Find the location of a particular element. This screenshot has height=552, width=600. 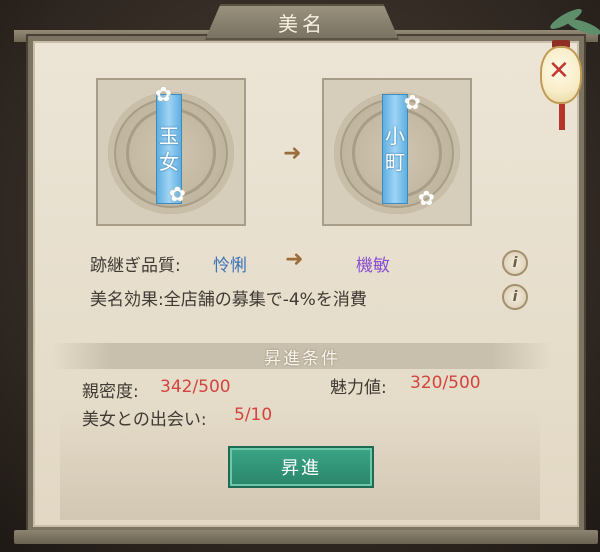

charm-value: 320/500 is located at coordinates (445, 383).